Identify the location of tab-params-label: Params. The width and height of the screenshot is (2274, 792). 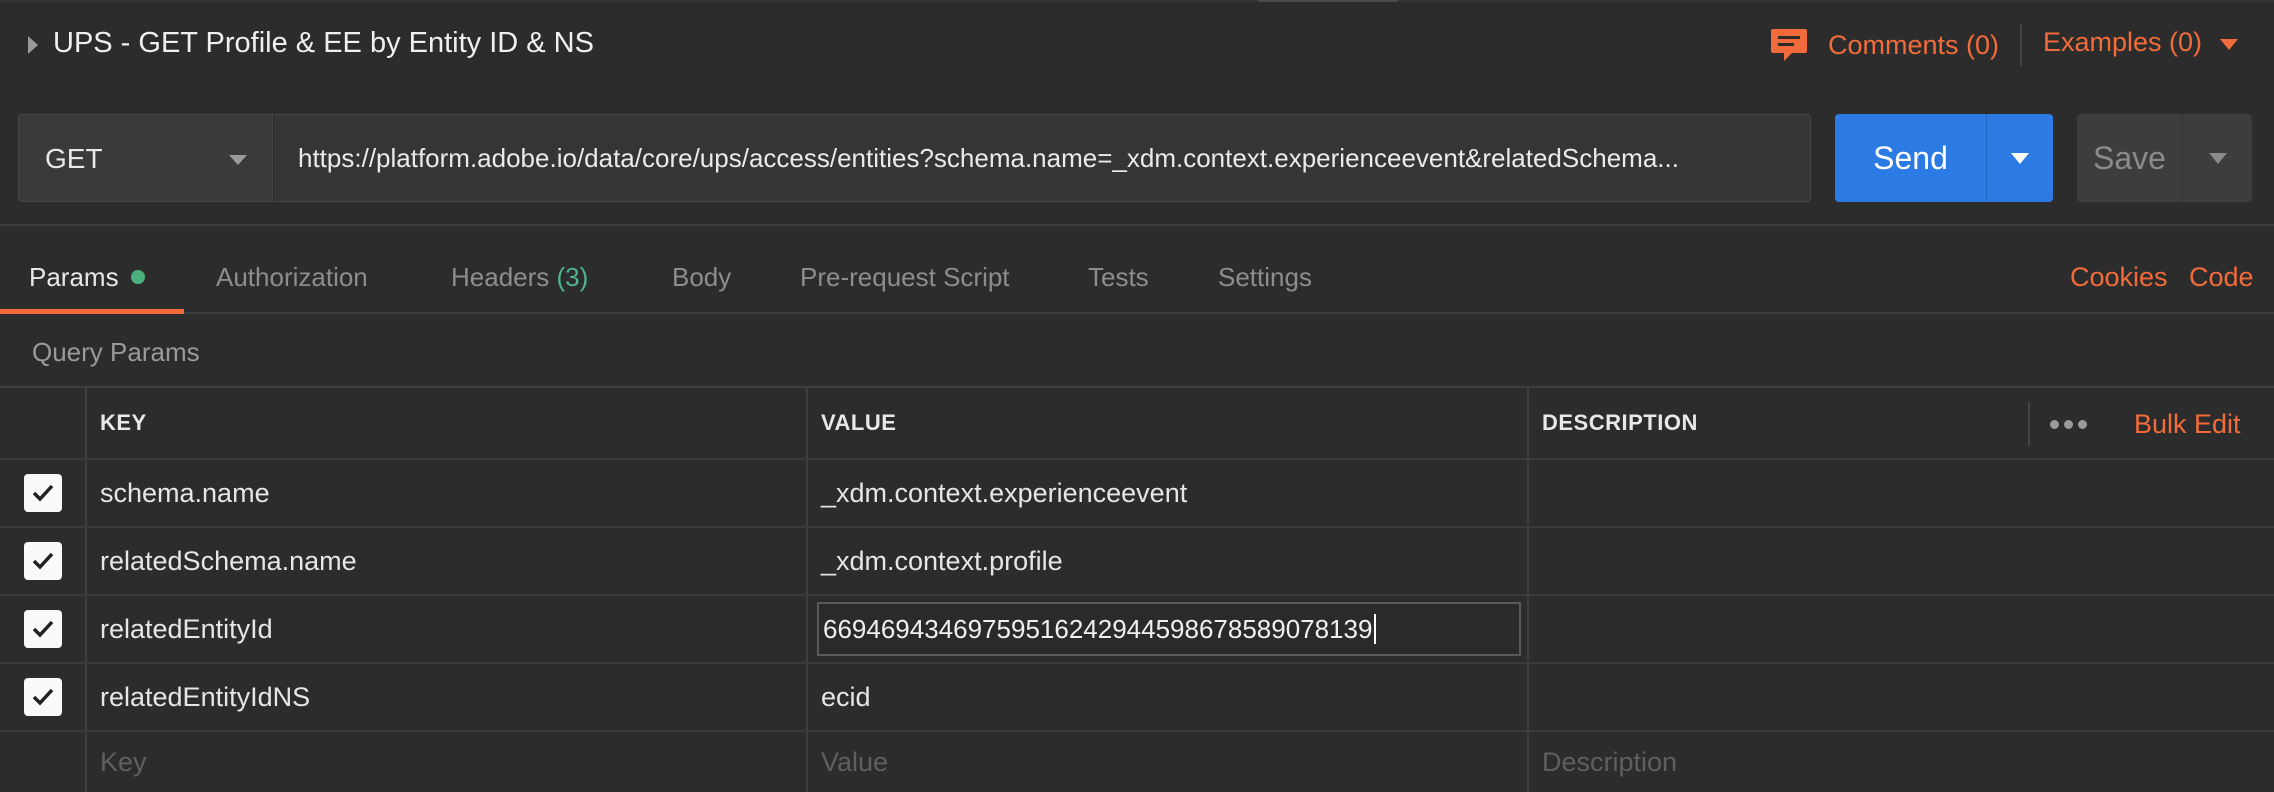
(74, 277).